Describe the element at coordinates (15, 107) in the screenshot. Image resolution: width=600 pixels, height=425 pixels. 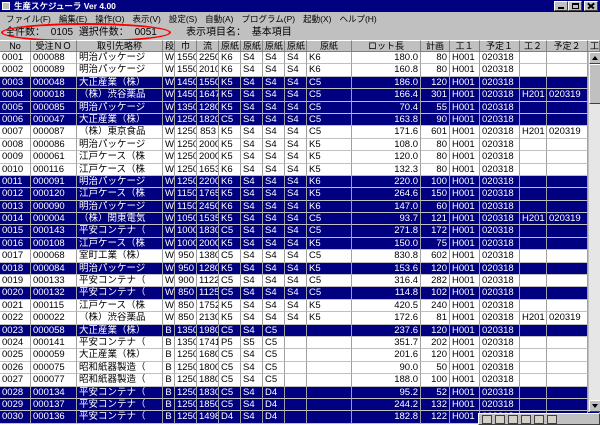
I see `cell-no: 0005` at that location.